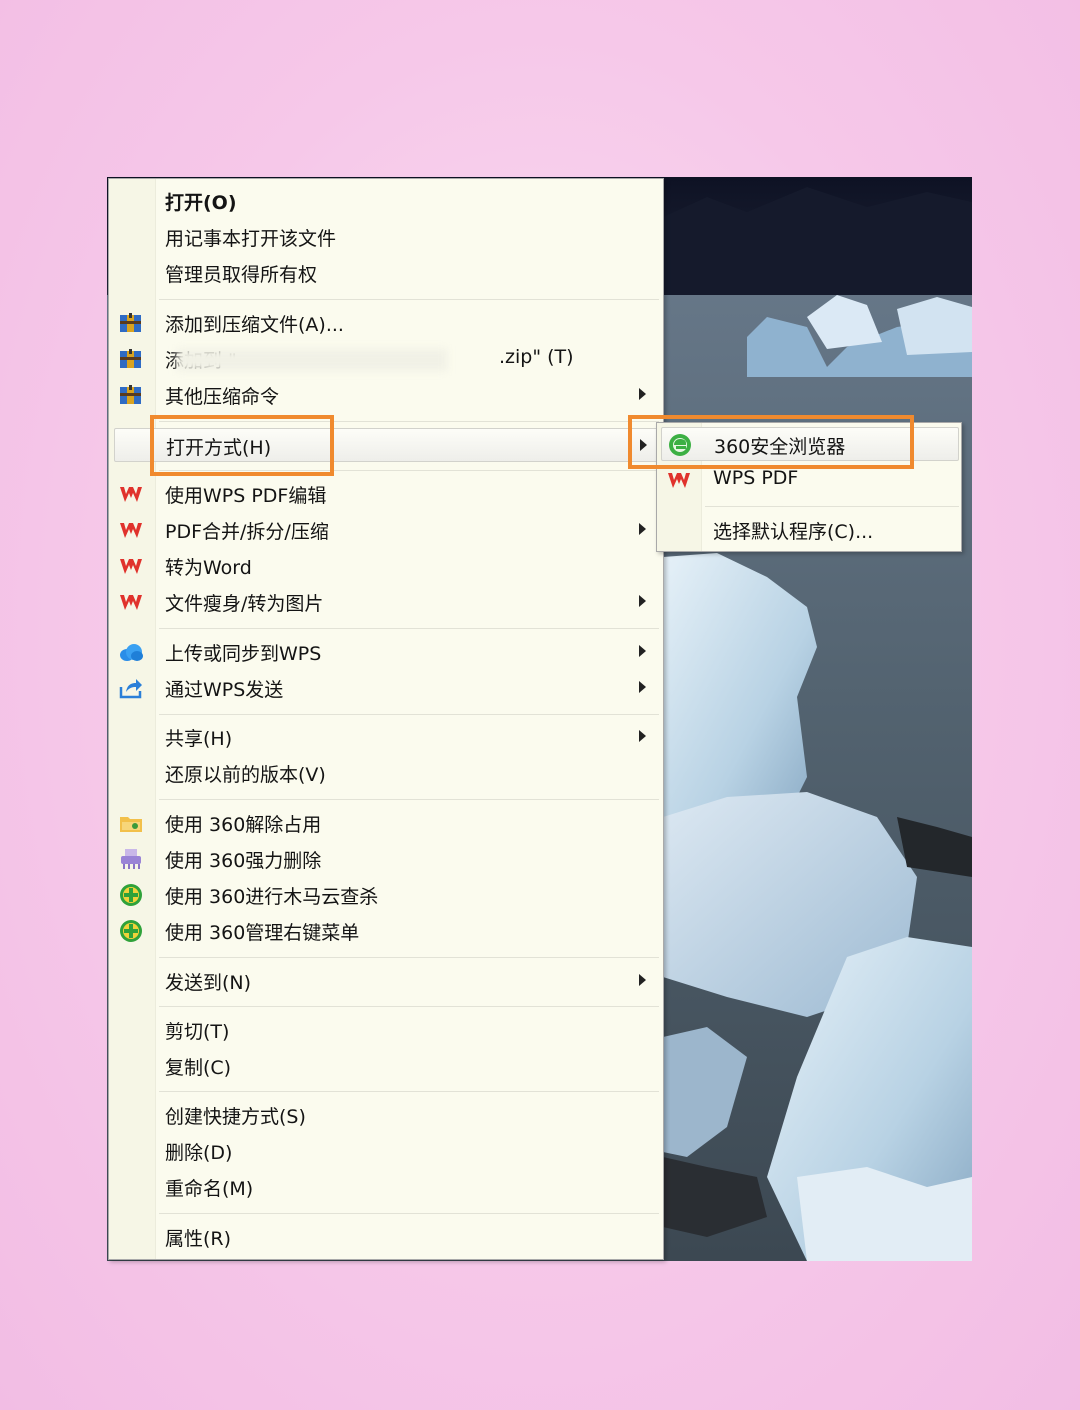 The height and width of the screenshot is (1410, 1080). What do you see at coordinates (387, 201) in the screenshot?
I see `menu-item-open: 打开(O)` at bounding box center [387, 201].